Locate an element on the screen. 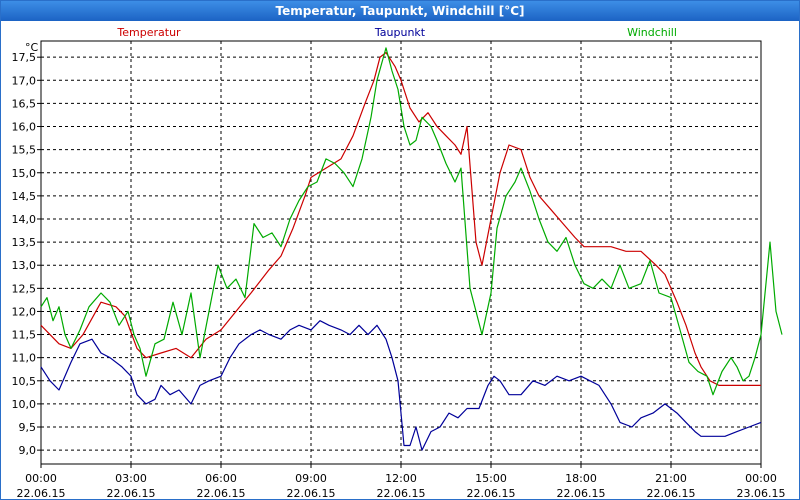 The height and width of the screenshot is (500, 800). y-tick-label: 9,5 is located at coordinates (28, 427).